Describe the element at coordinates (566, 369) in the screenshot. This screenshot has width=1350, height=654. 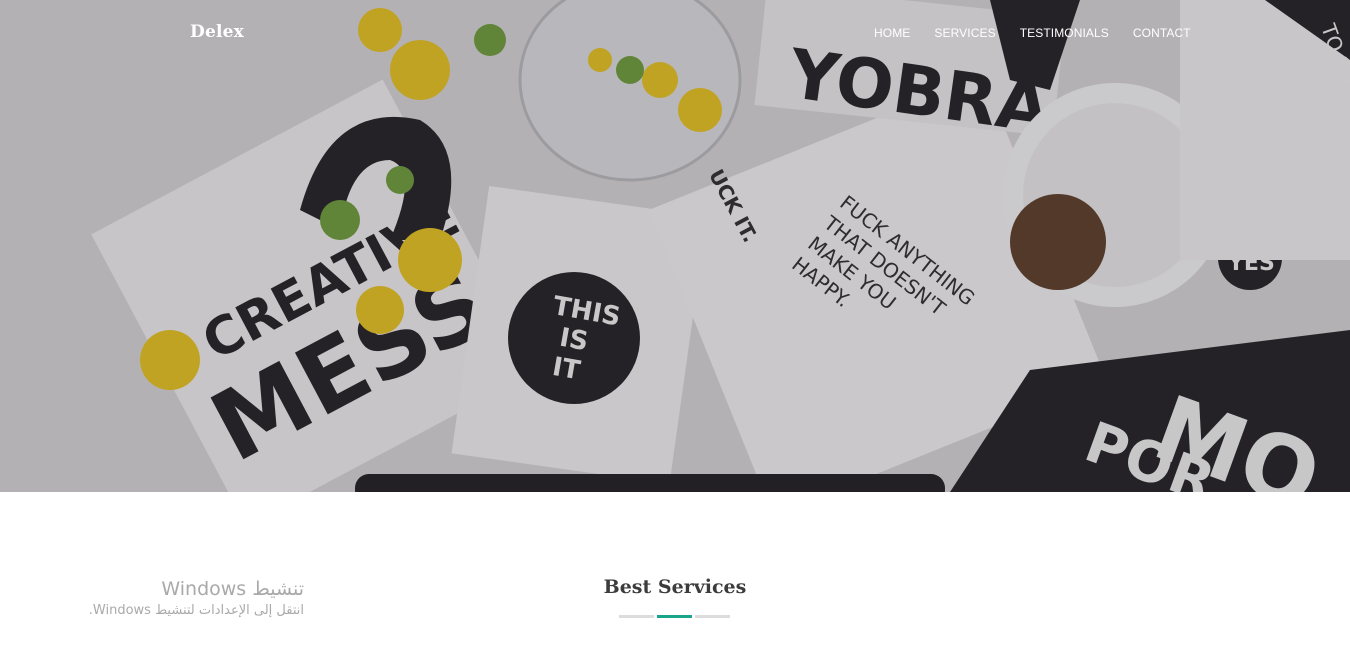
I see `it-text: IT` at that location.